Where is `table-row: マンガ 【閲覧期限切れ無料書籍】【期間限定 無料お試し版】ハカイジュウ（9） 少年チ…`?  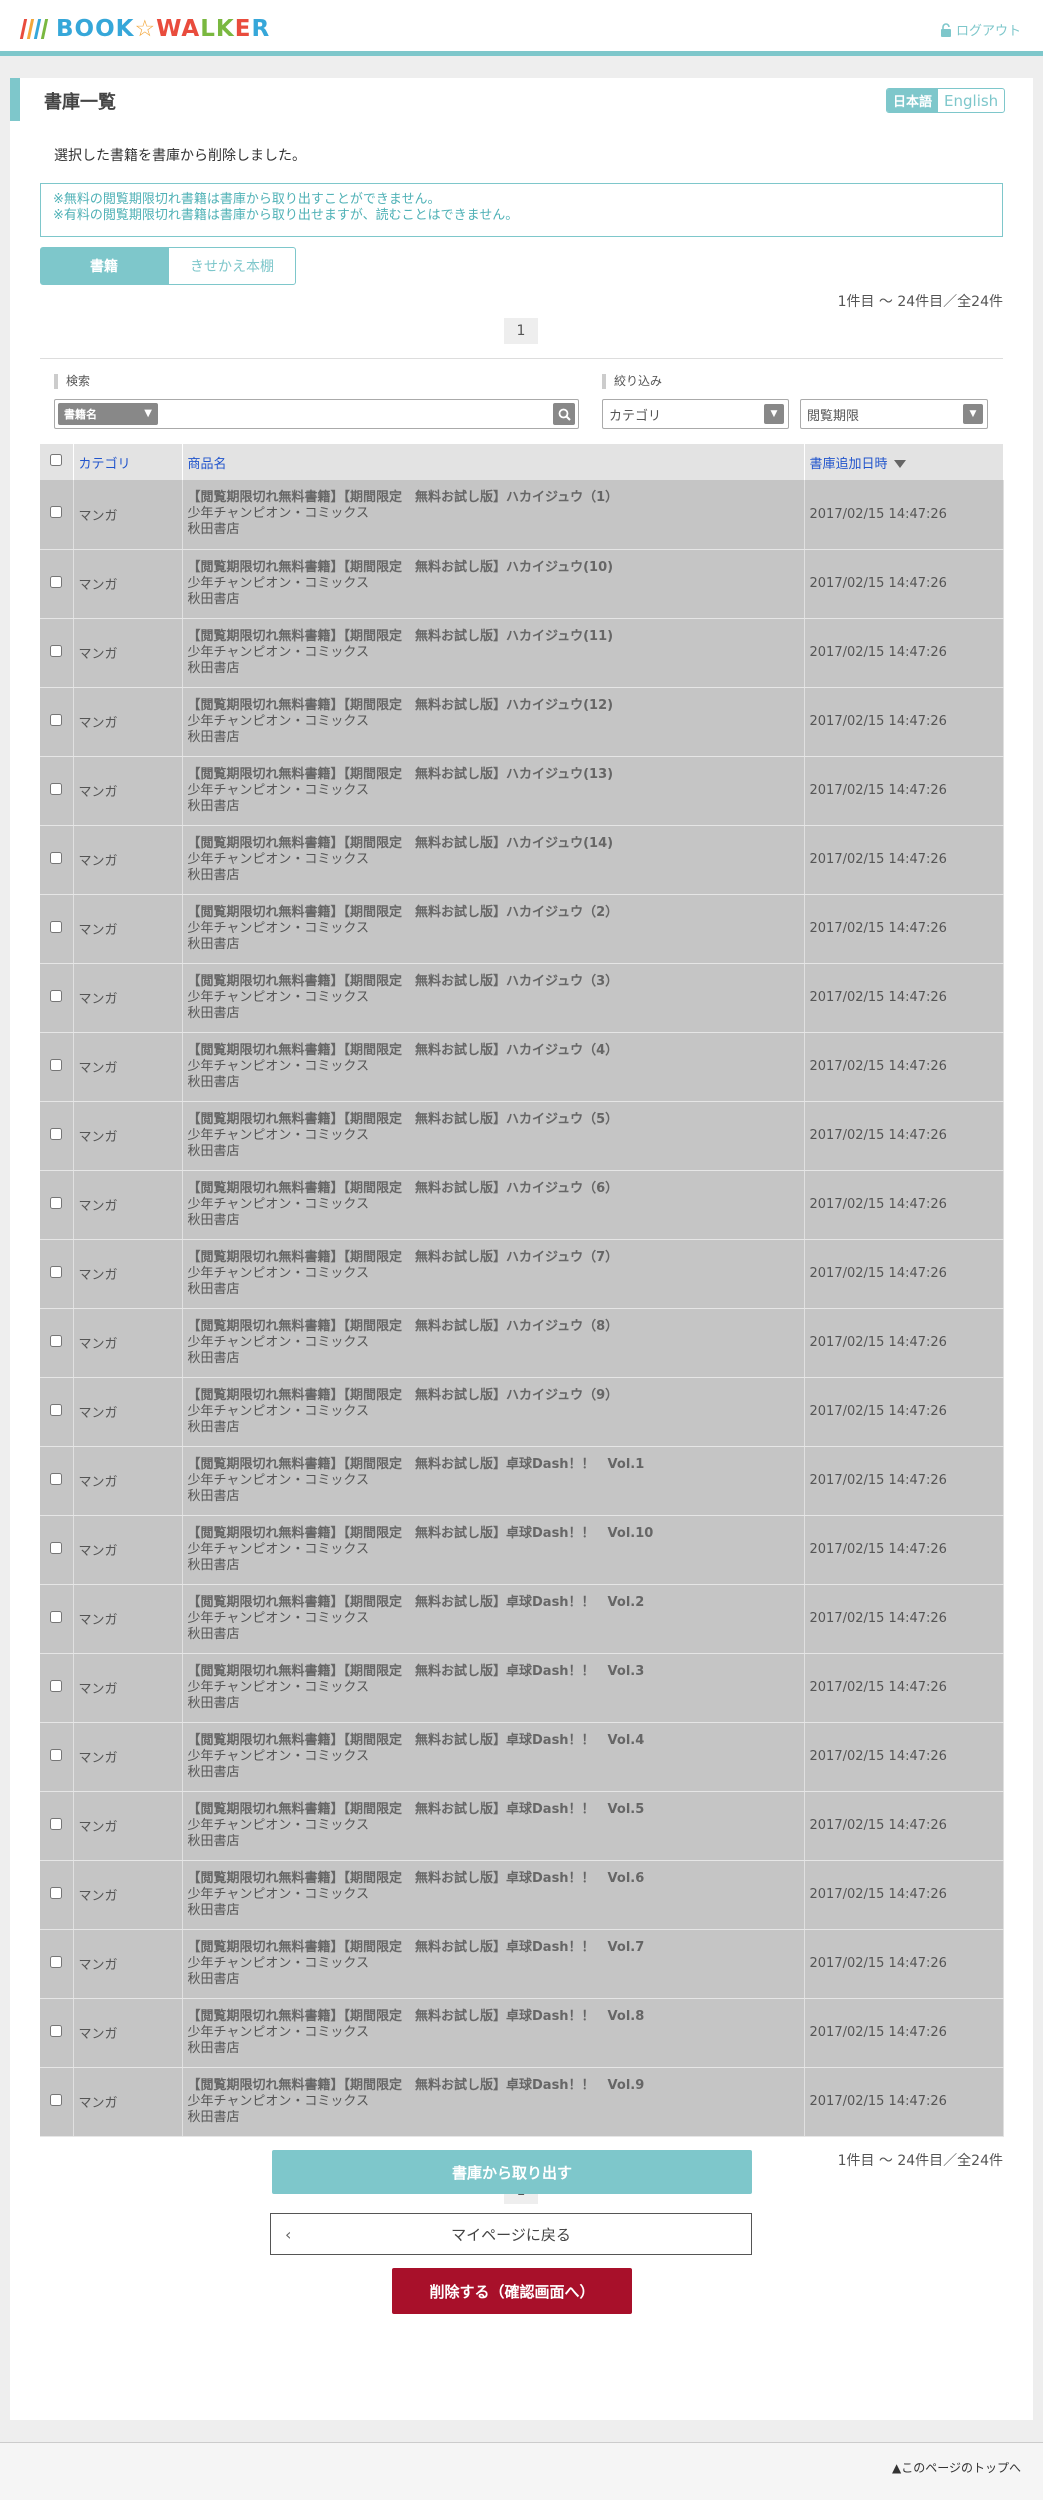 table-row: マンガ 【閲覧期限切れ無料書籍】【期間限定 無料お試し版】ハカイジュウ（9） 少年チ… is located at coordinates (522, 1412).